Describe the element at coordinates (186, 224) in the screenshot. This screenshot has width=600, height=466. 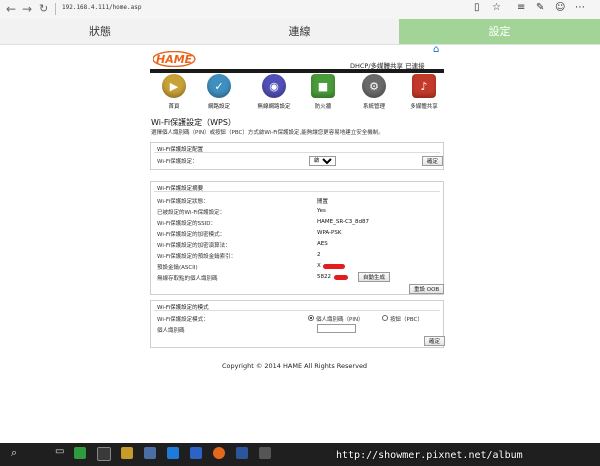
I see `summary-label: Wi-Fi保護設定的SSID：` at that location.